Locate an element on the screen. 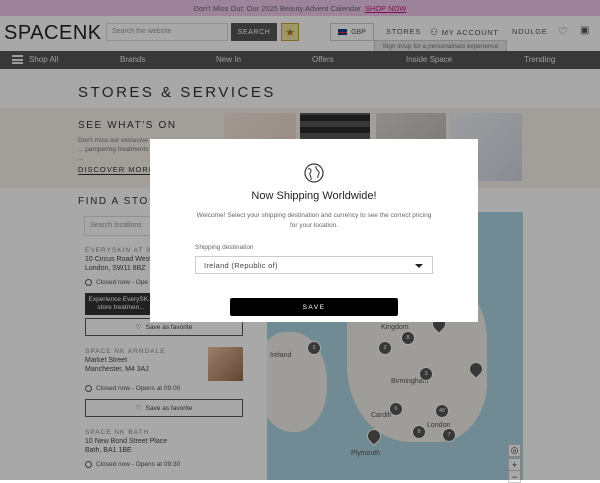 This screenshot has width=600, height=483. globe-icon is located at coordinates (314, 173).